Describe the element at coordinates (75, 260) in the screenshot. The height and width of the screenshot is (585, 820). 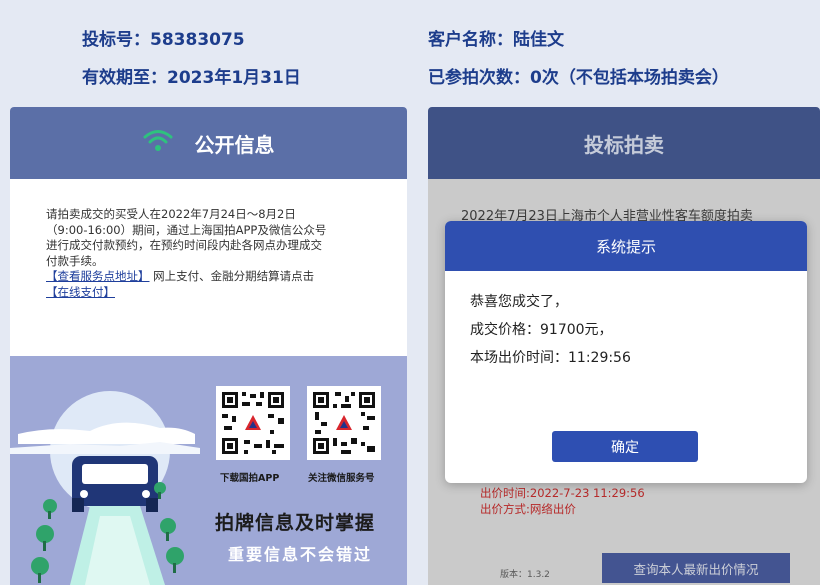
I see `notice-line: 付款手续。` at that location.